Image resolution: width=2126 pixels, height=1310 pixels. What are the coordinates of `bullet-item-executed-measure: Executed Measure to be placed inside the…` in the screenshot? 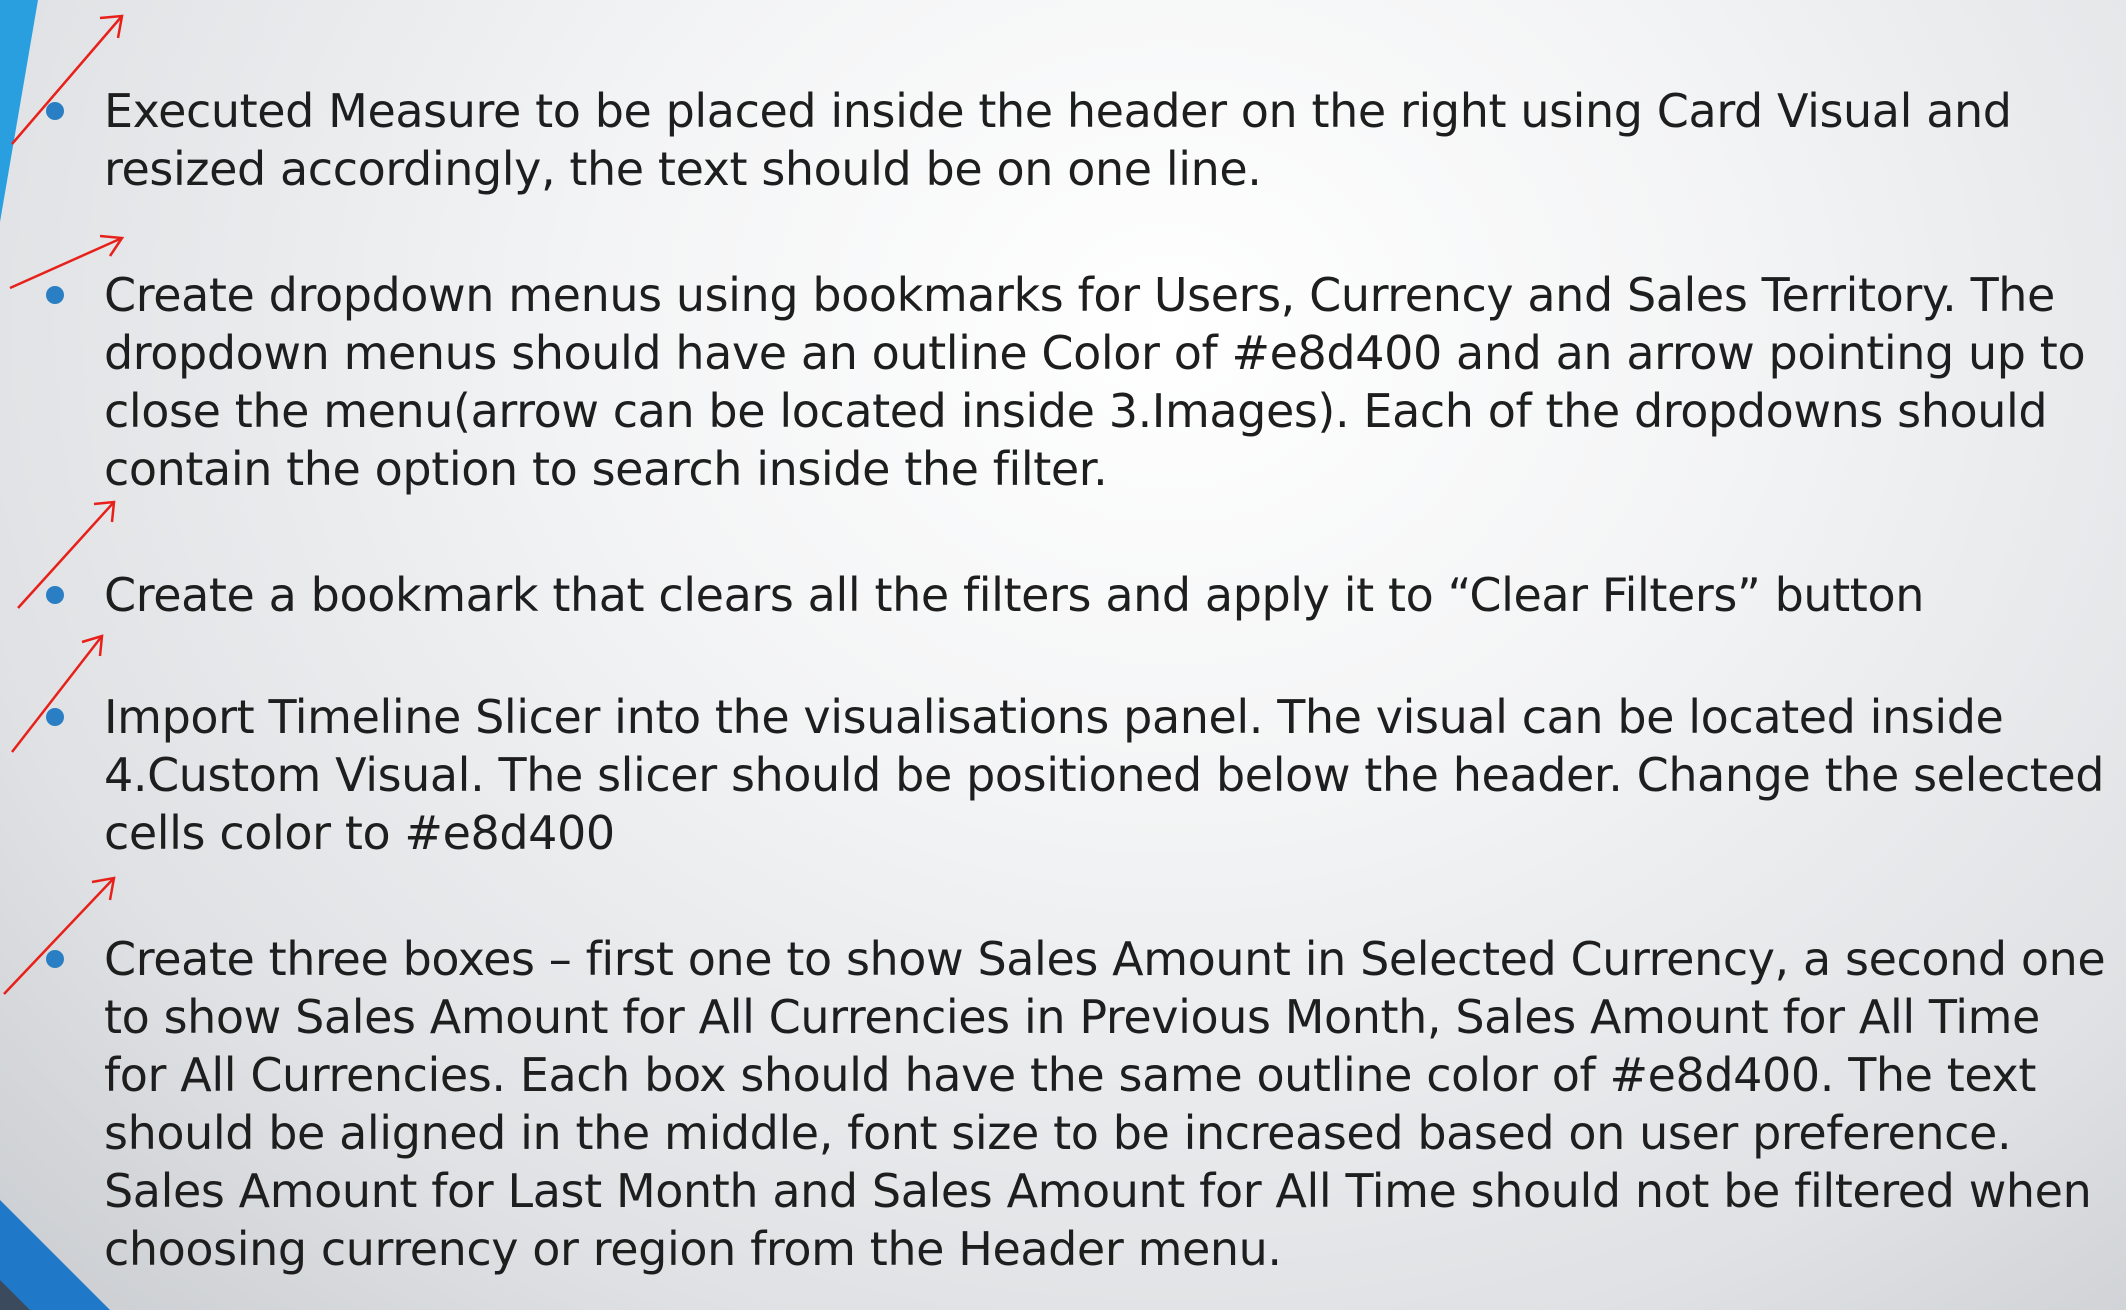 It's located at (1062, 106).